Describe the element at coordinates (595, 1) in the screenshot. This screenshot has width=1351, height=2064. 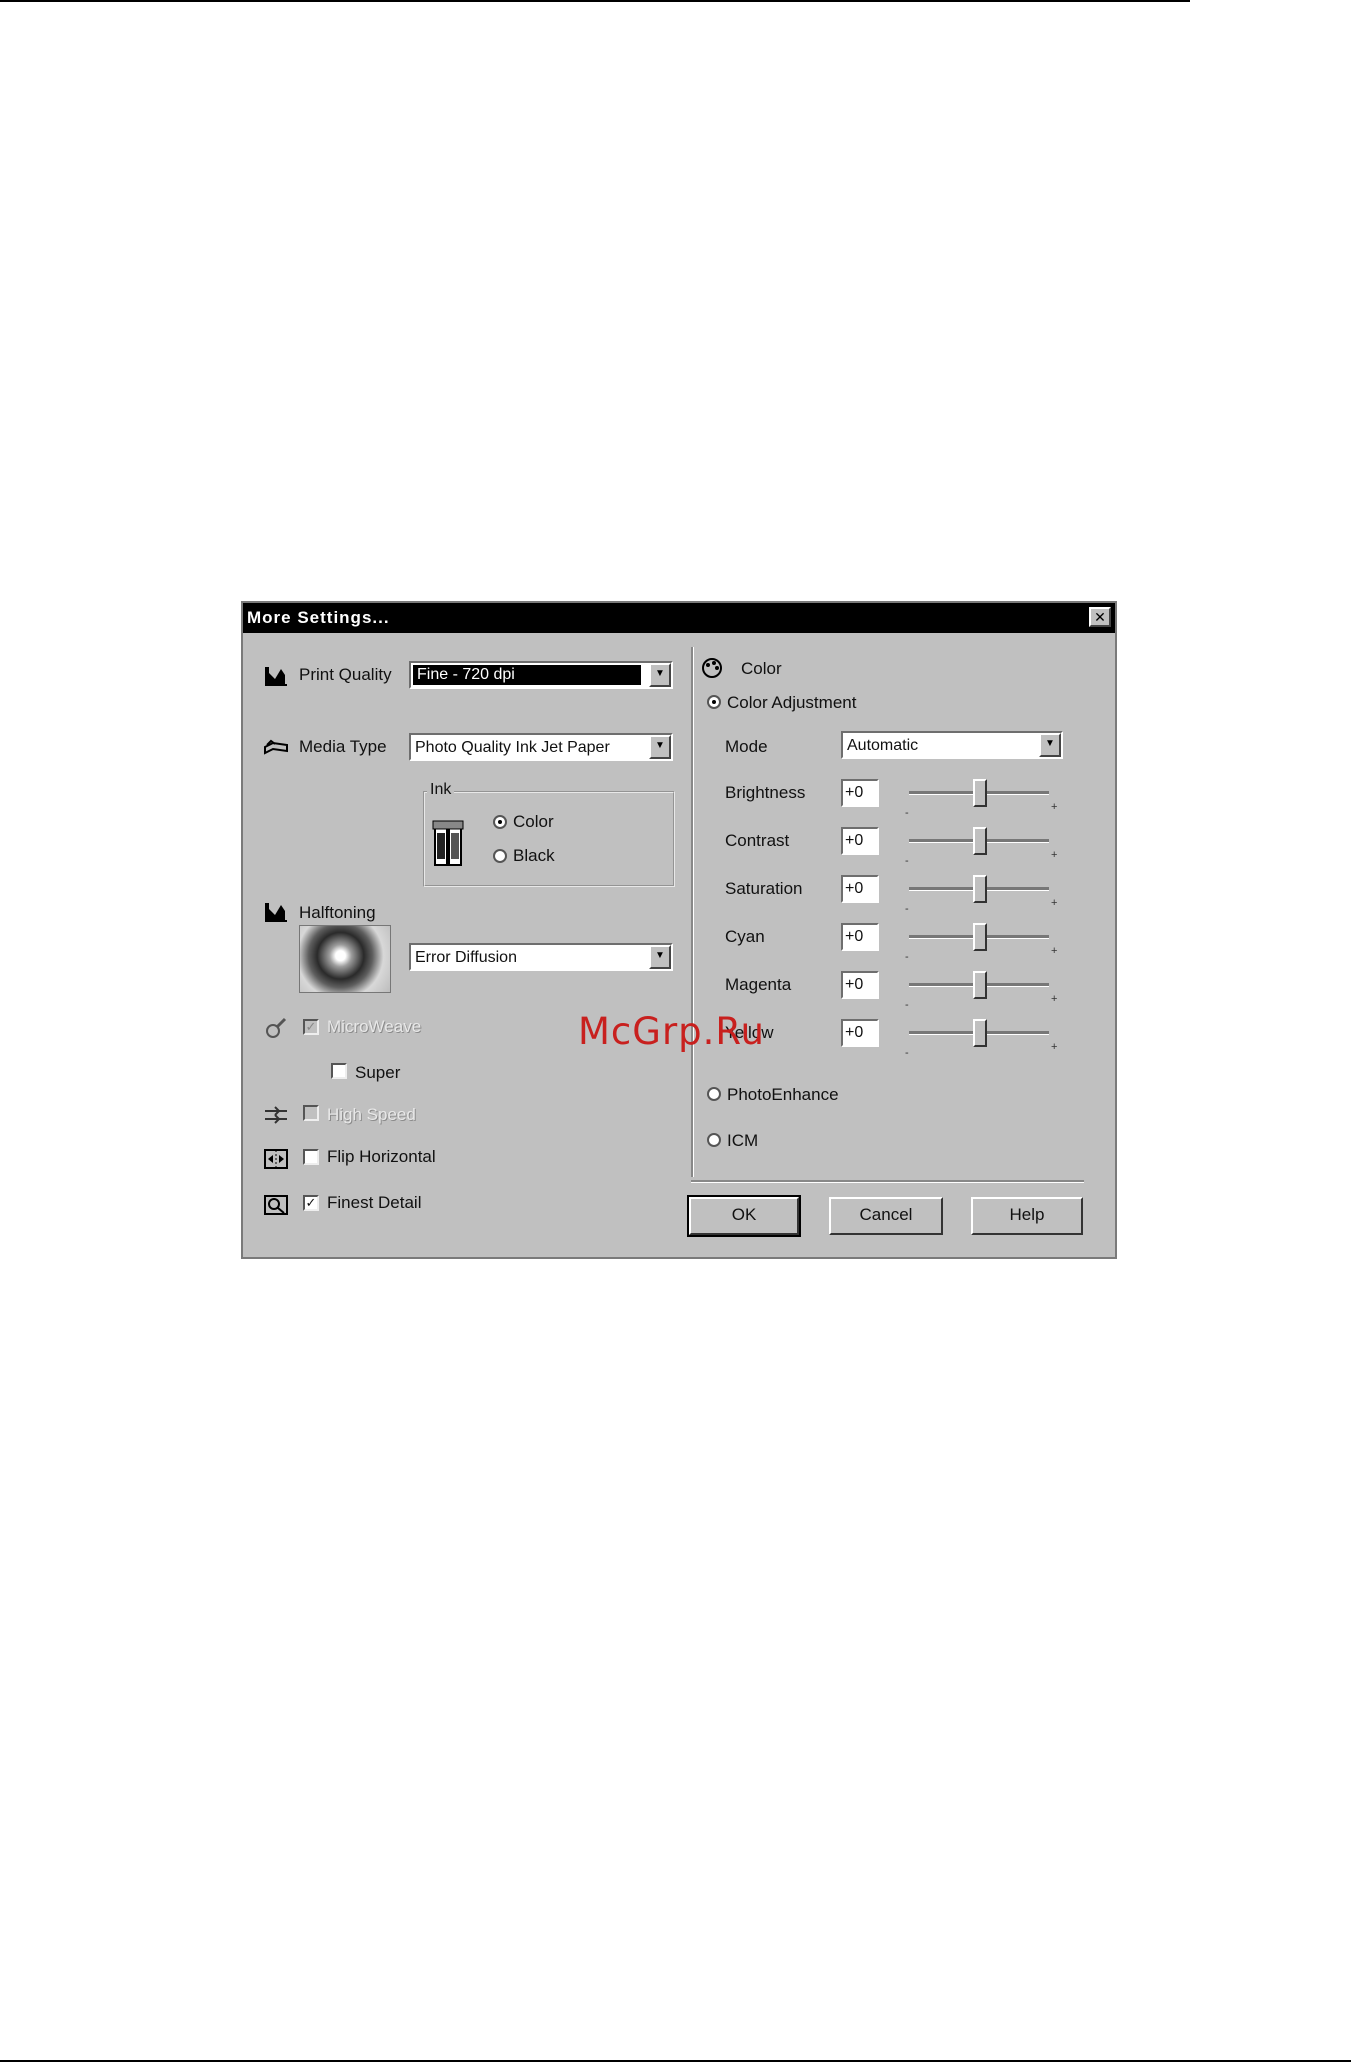
I see `top-rule` at that location.